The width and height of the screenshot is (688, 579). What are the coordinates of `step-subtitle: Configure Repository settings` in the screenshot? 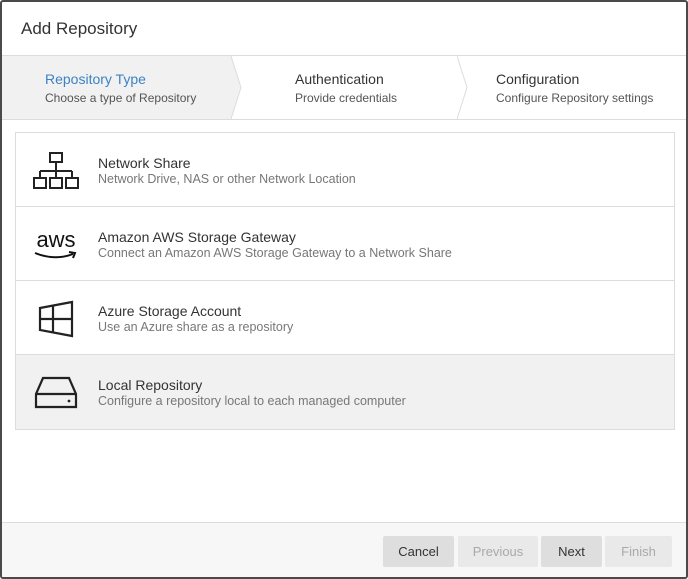 It's located at (575, 98).